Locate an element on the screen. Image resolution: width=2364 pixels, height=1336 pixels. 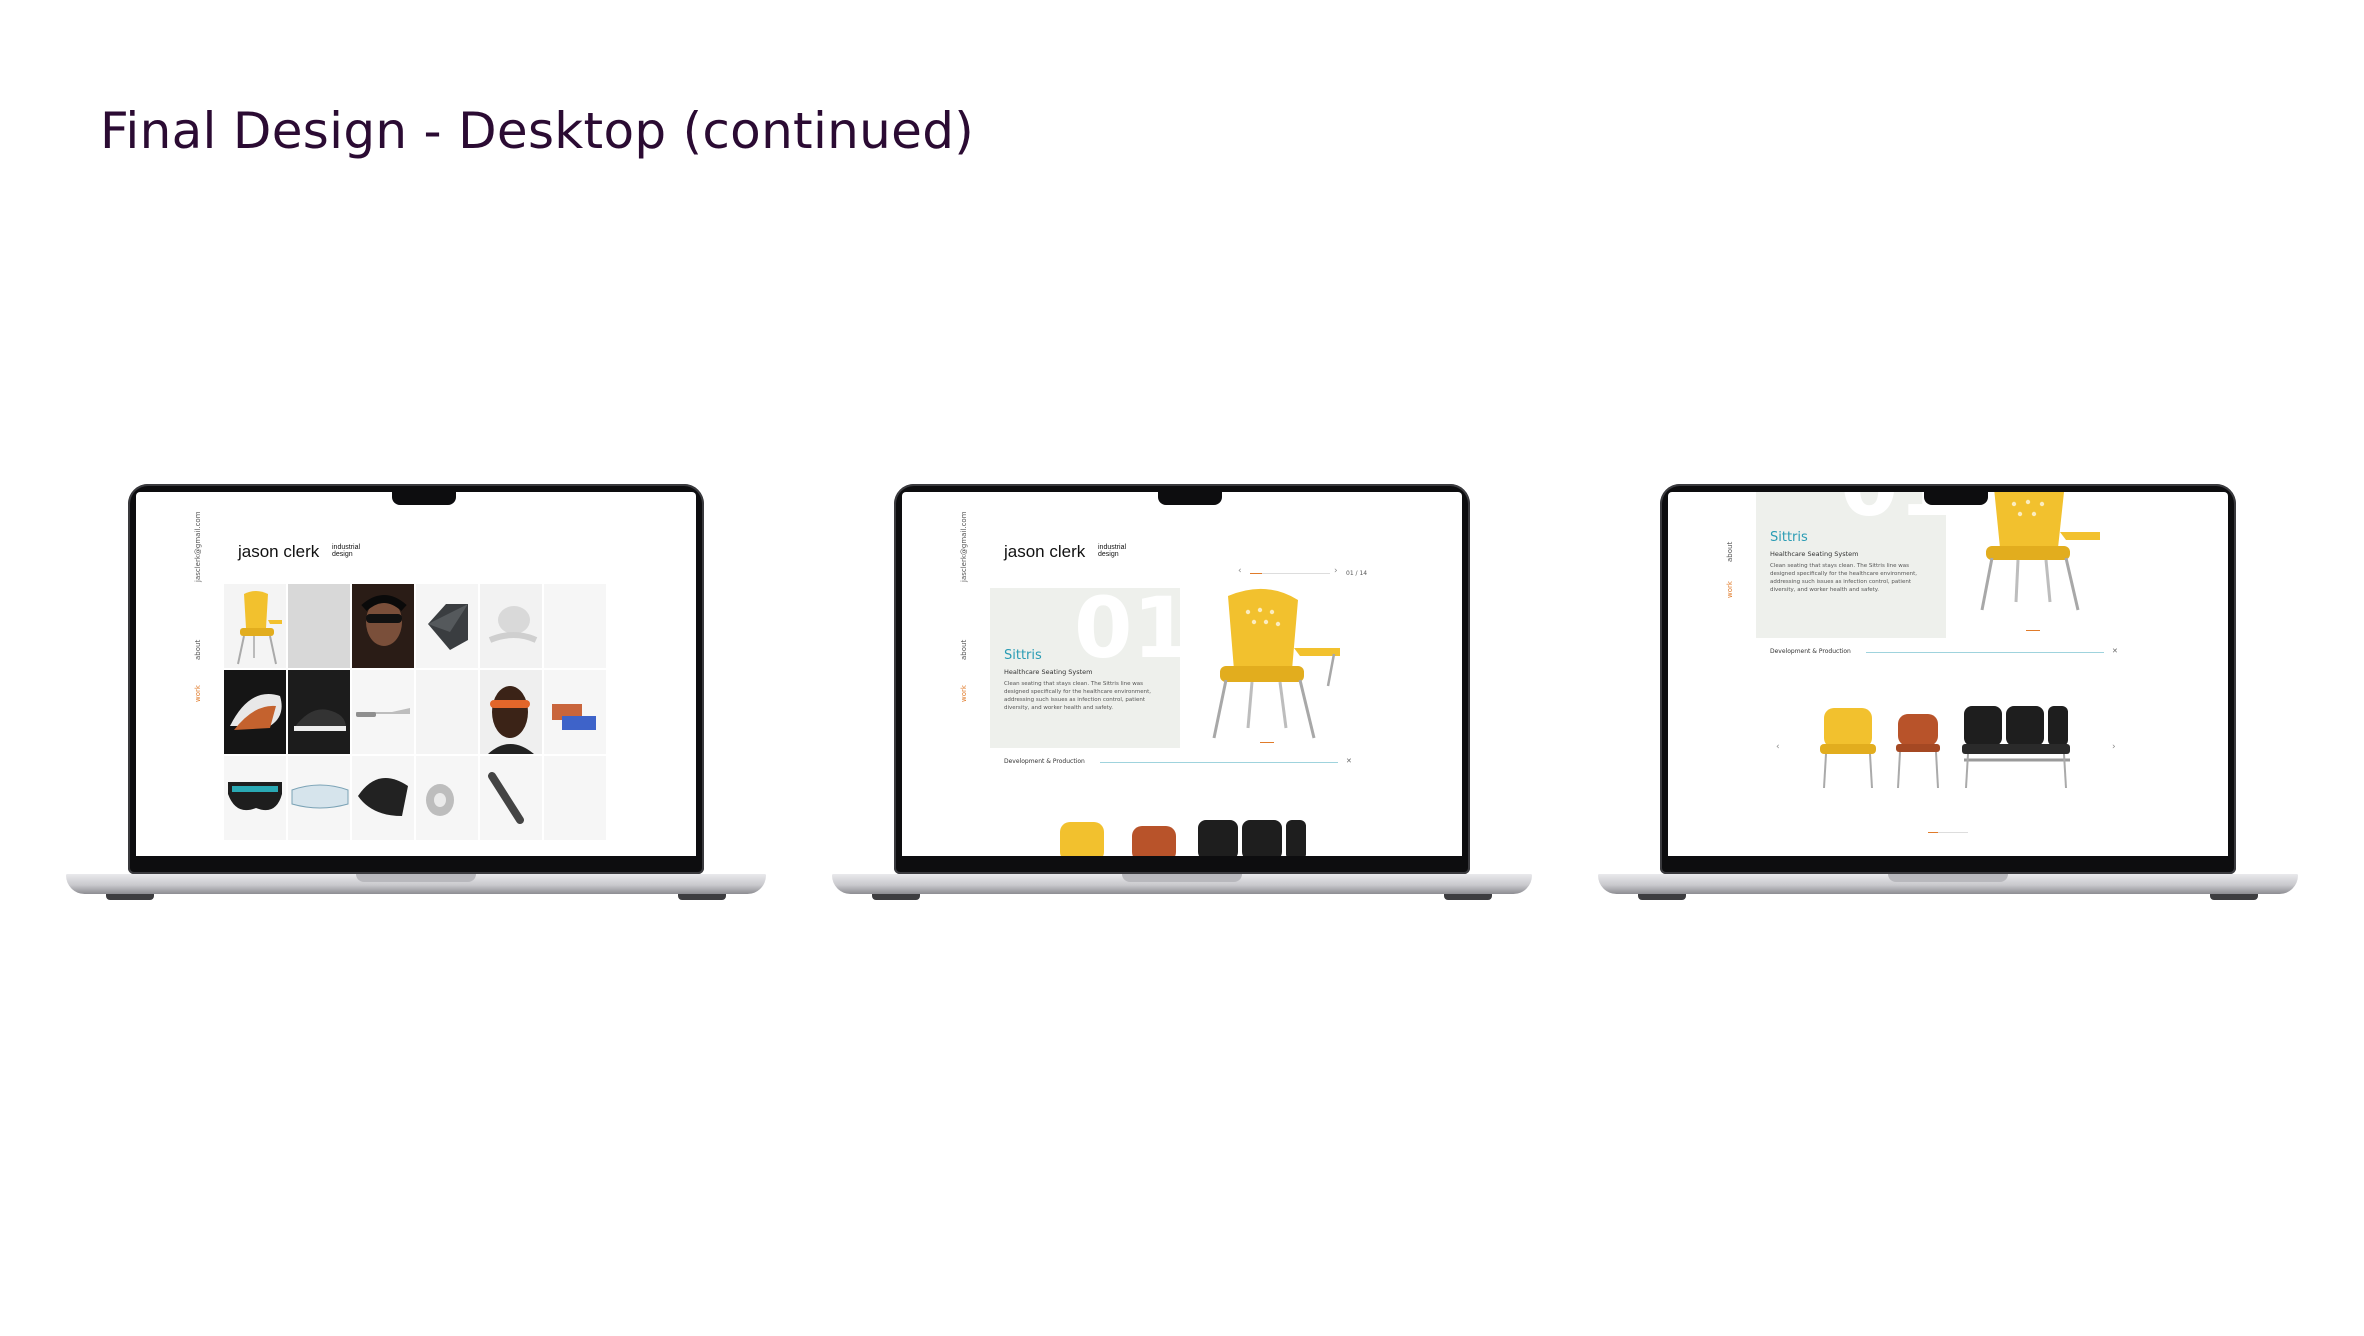
shoe-sole-thumbnail is located at coordinates (256, 712).